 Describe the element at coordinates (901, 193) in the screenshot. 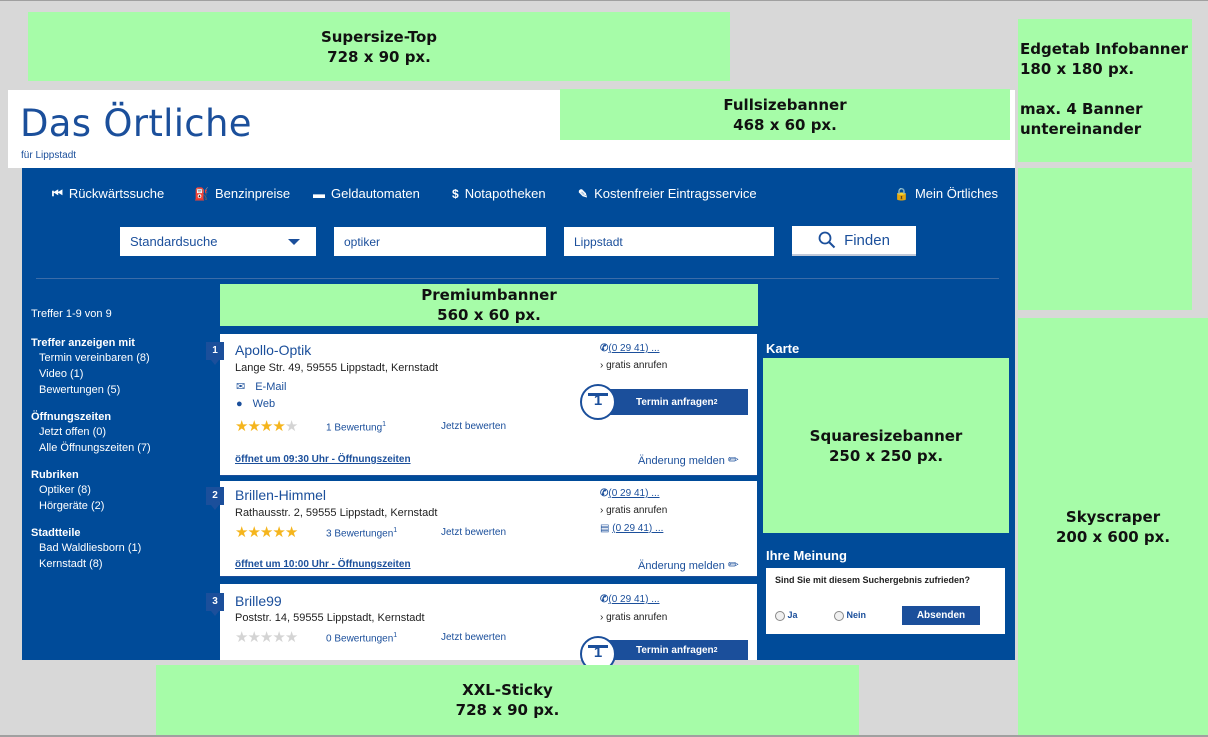

I see `lock-icon: 🔒` at that location.